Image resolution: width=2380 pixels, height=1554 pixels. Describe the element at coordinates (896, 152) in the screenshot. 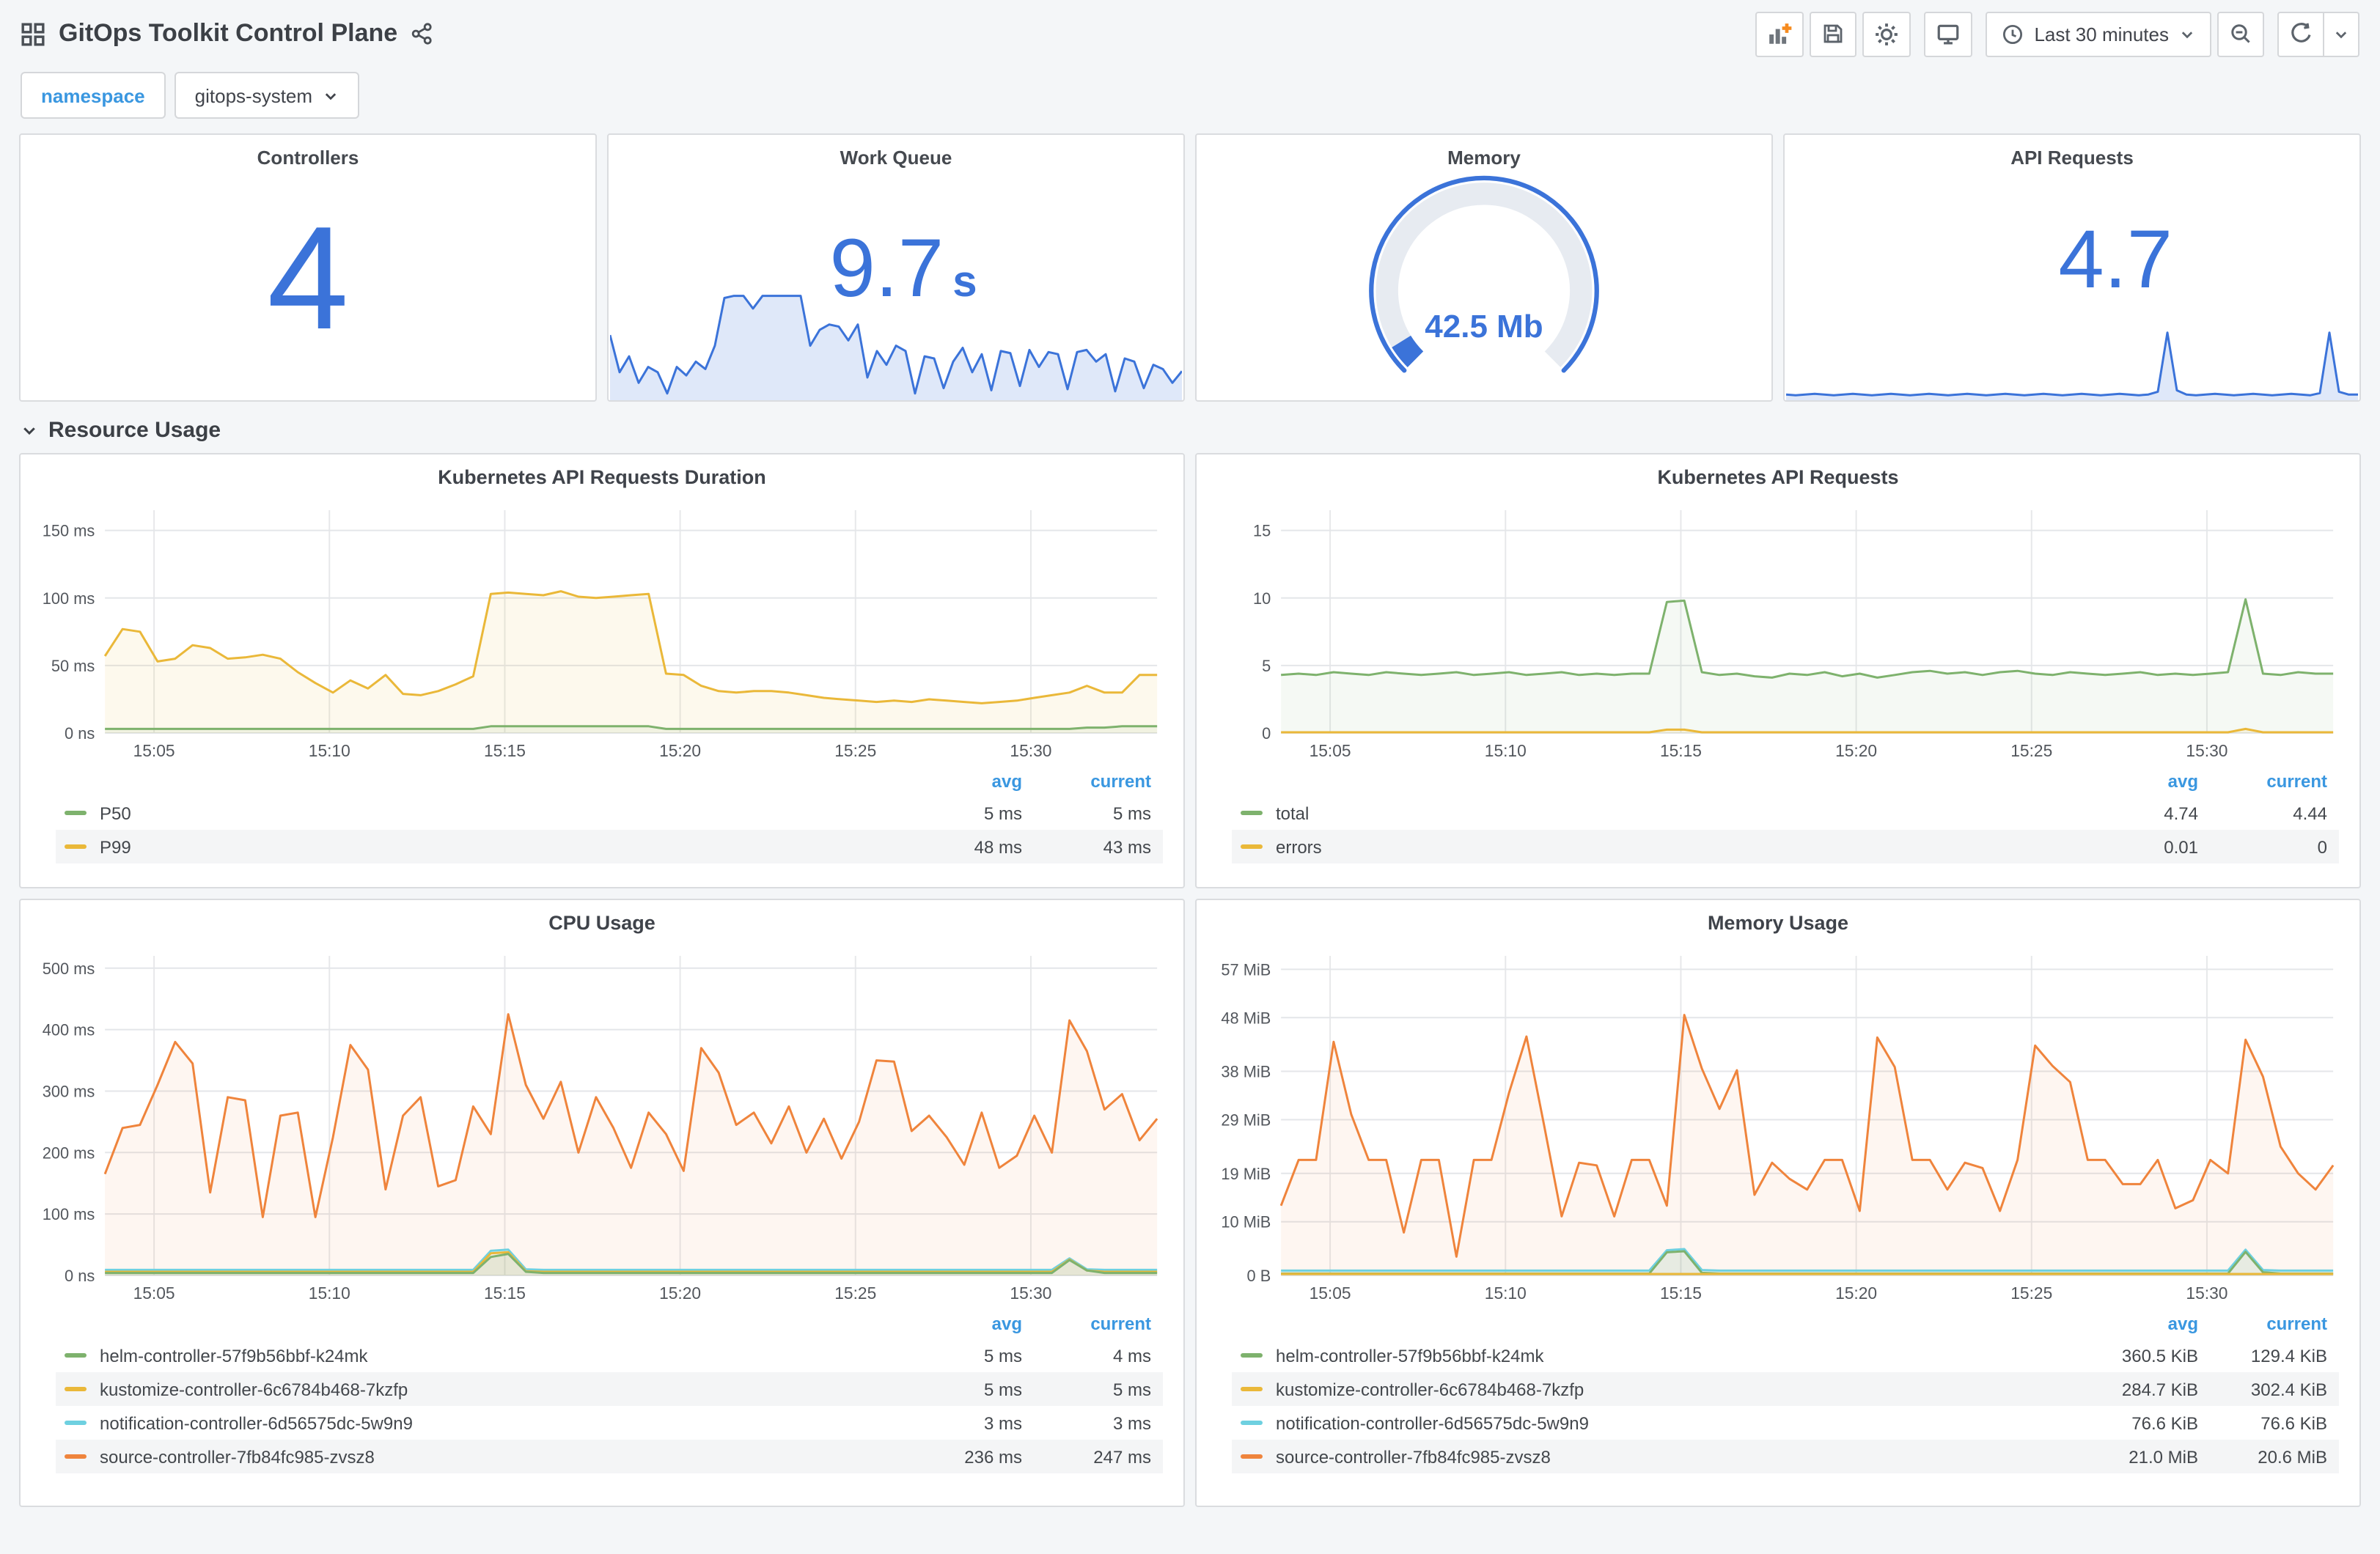

I see `panel-title: Work Queue` at that location.